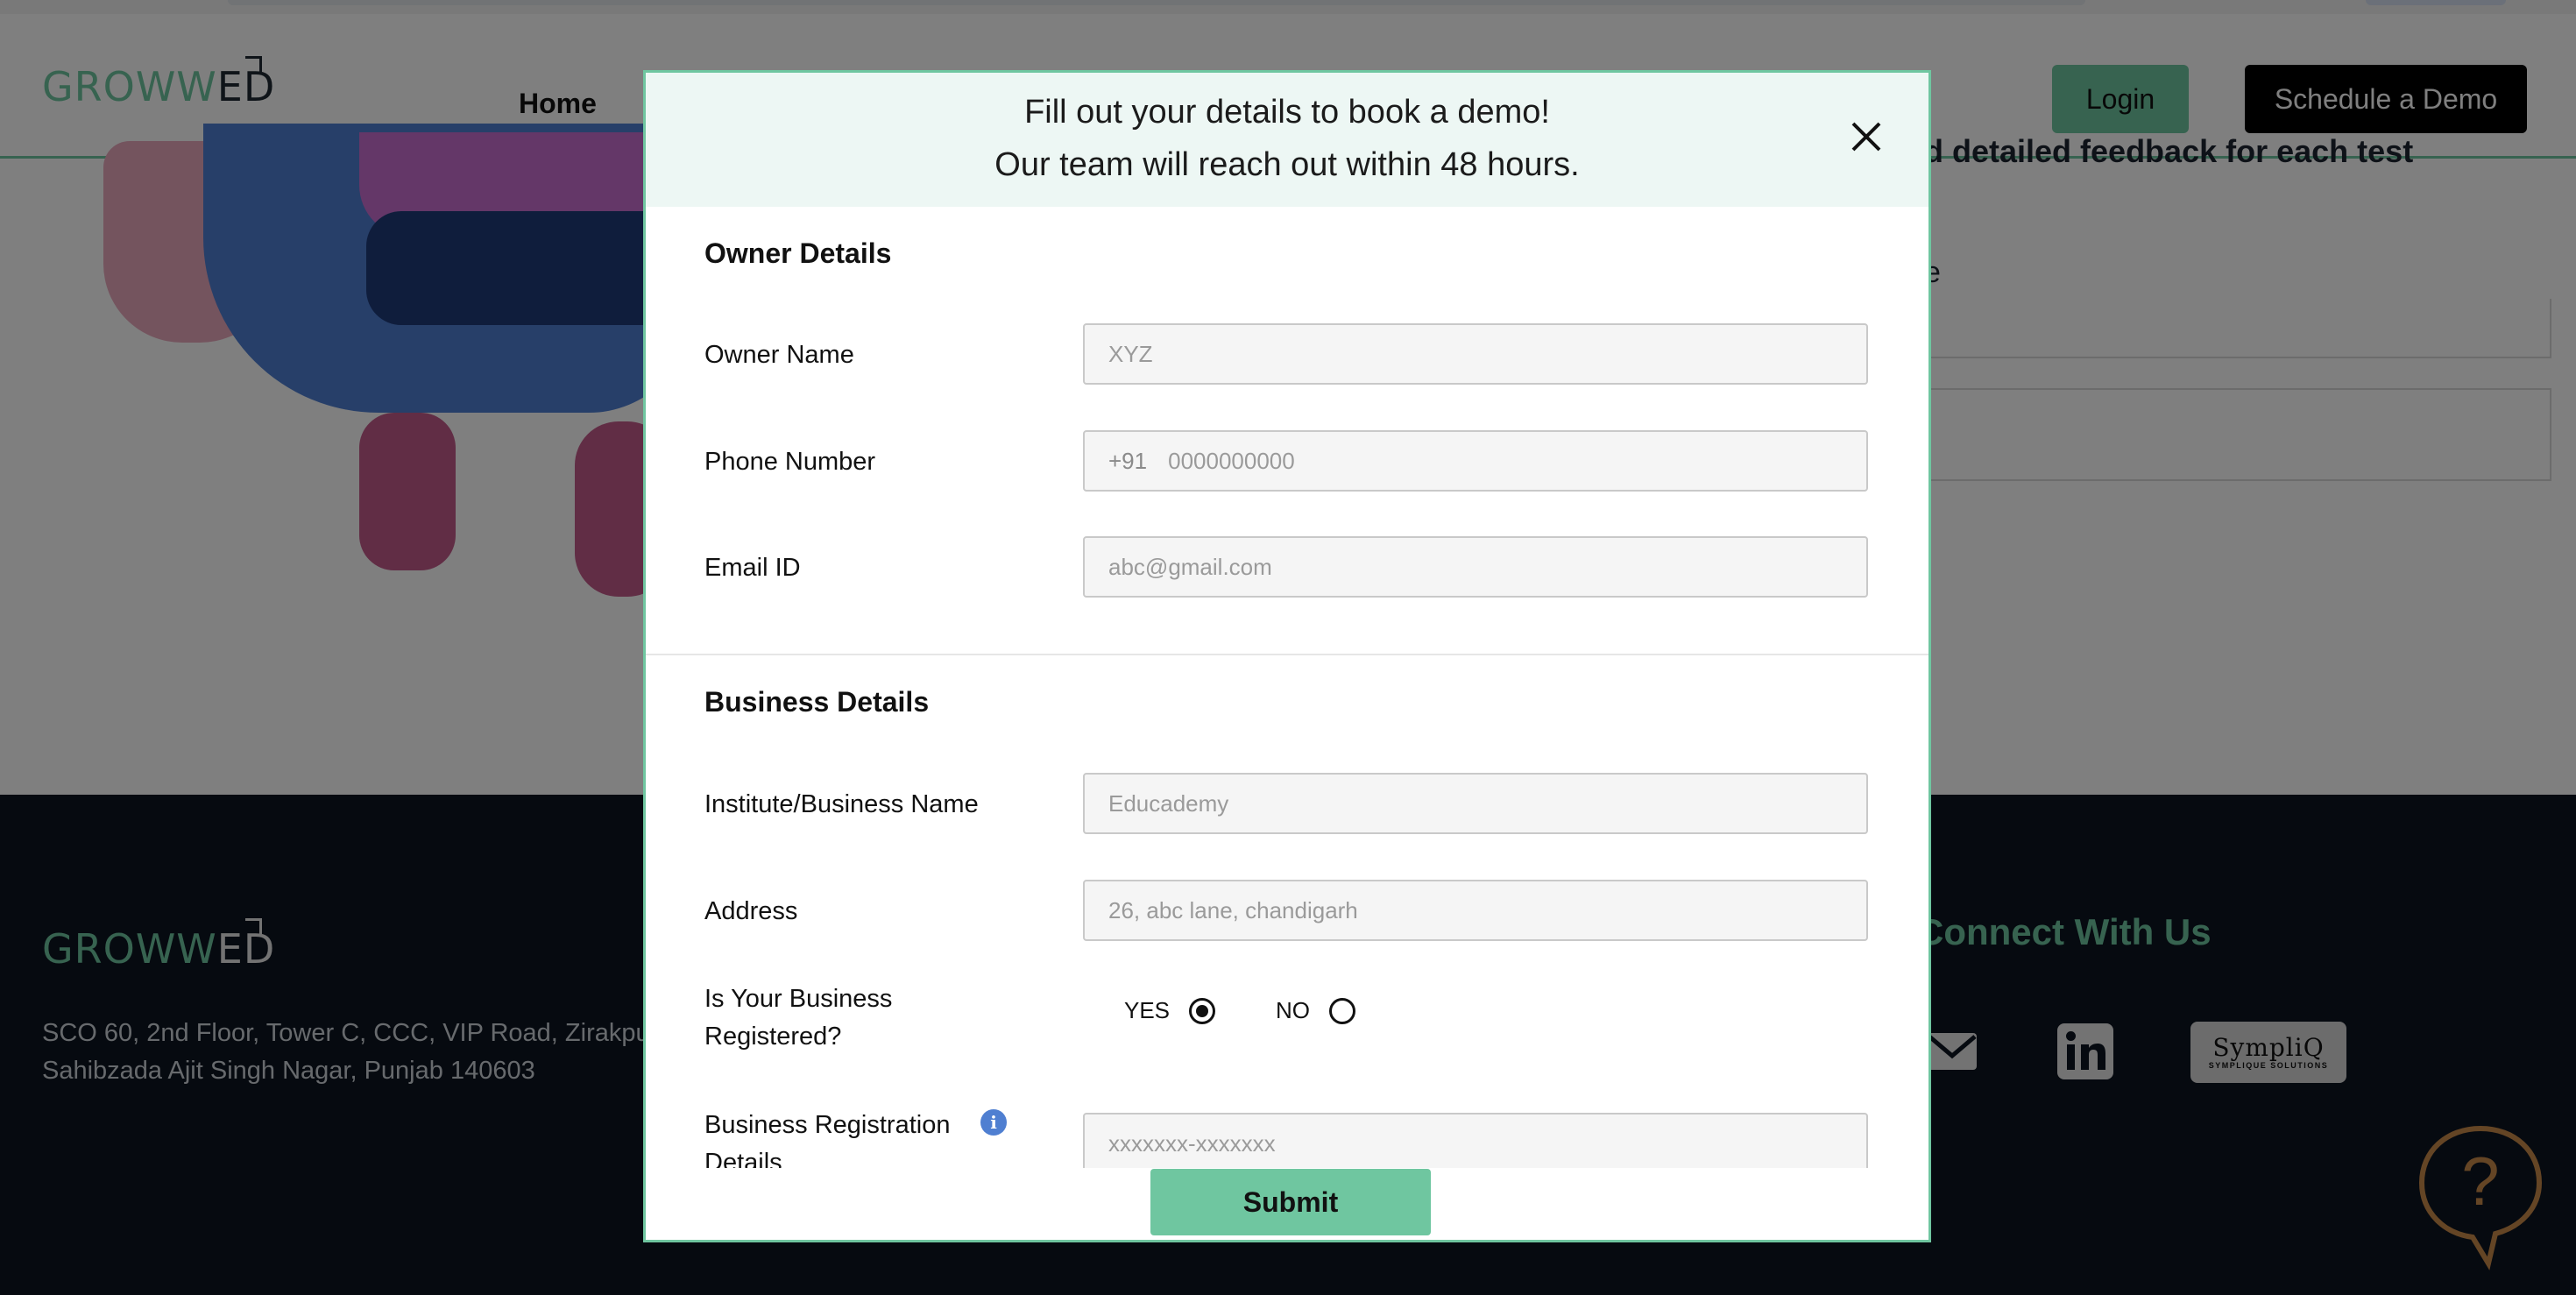 This screenshot has width=2576, height=1295. Describe the element at coordinates (1192, 1143) in the screenshot. I see `registration-details-placeholder: xxxxxxx-xxxxxxx` at that location.